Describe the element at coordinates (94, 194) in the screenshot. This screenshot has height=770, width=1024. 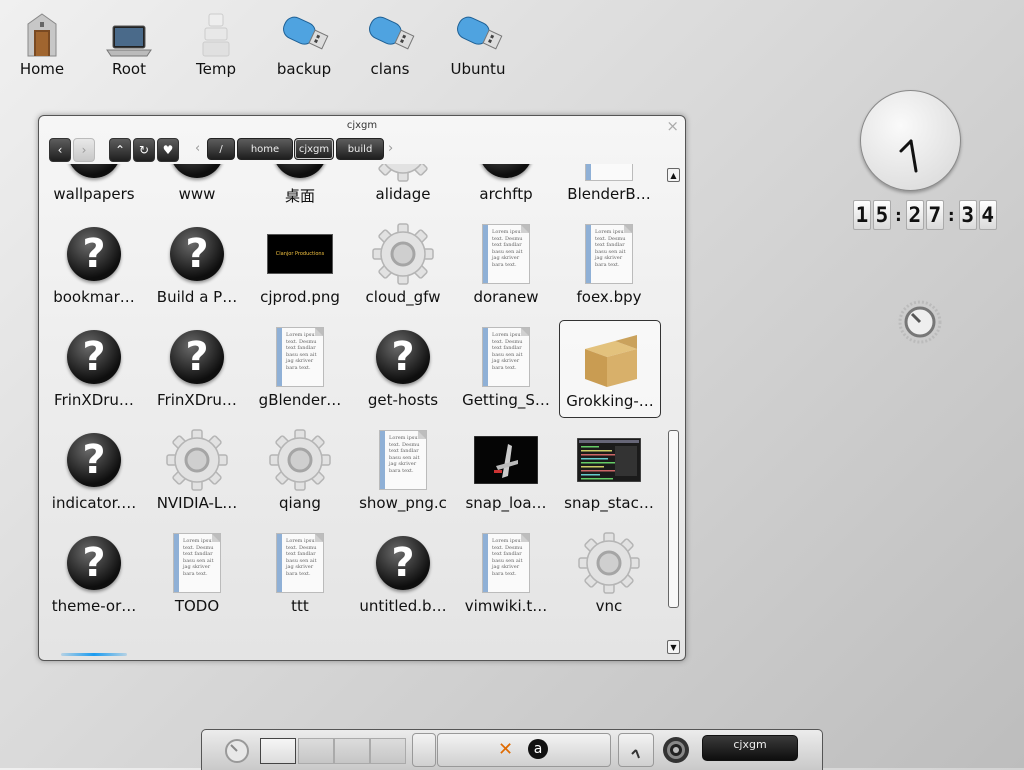
I see `file-item-label: wallpapers` at that location.